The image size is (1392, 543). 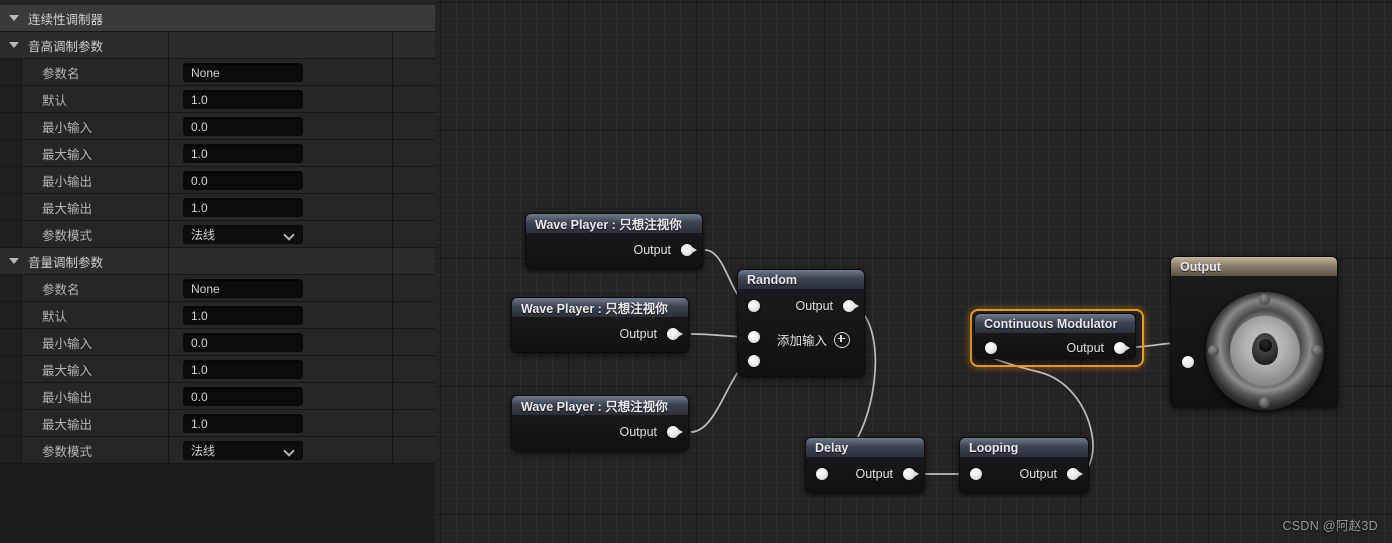 What do you see at coordinates (67, 208) in the screenshot?
I see `property-label: 最大输出` at bounding box center [67, 208].